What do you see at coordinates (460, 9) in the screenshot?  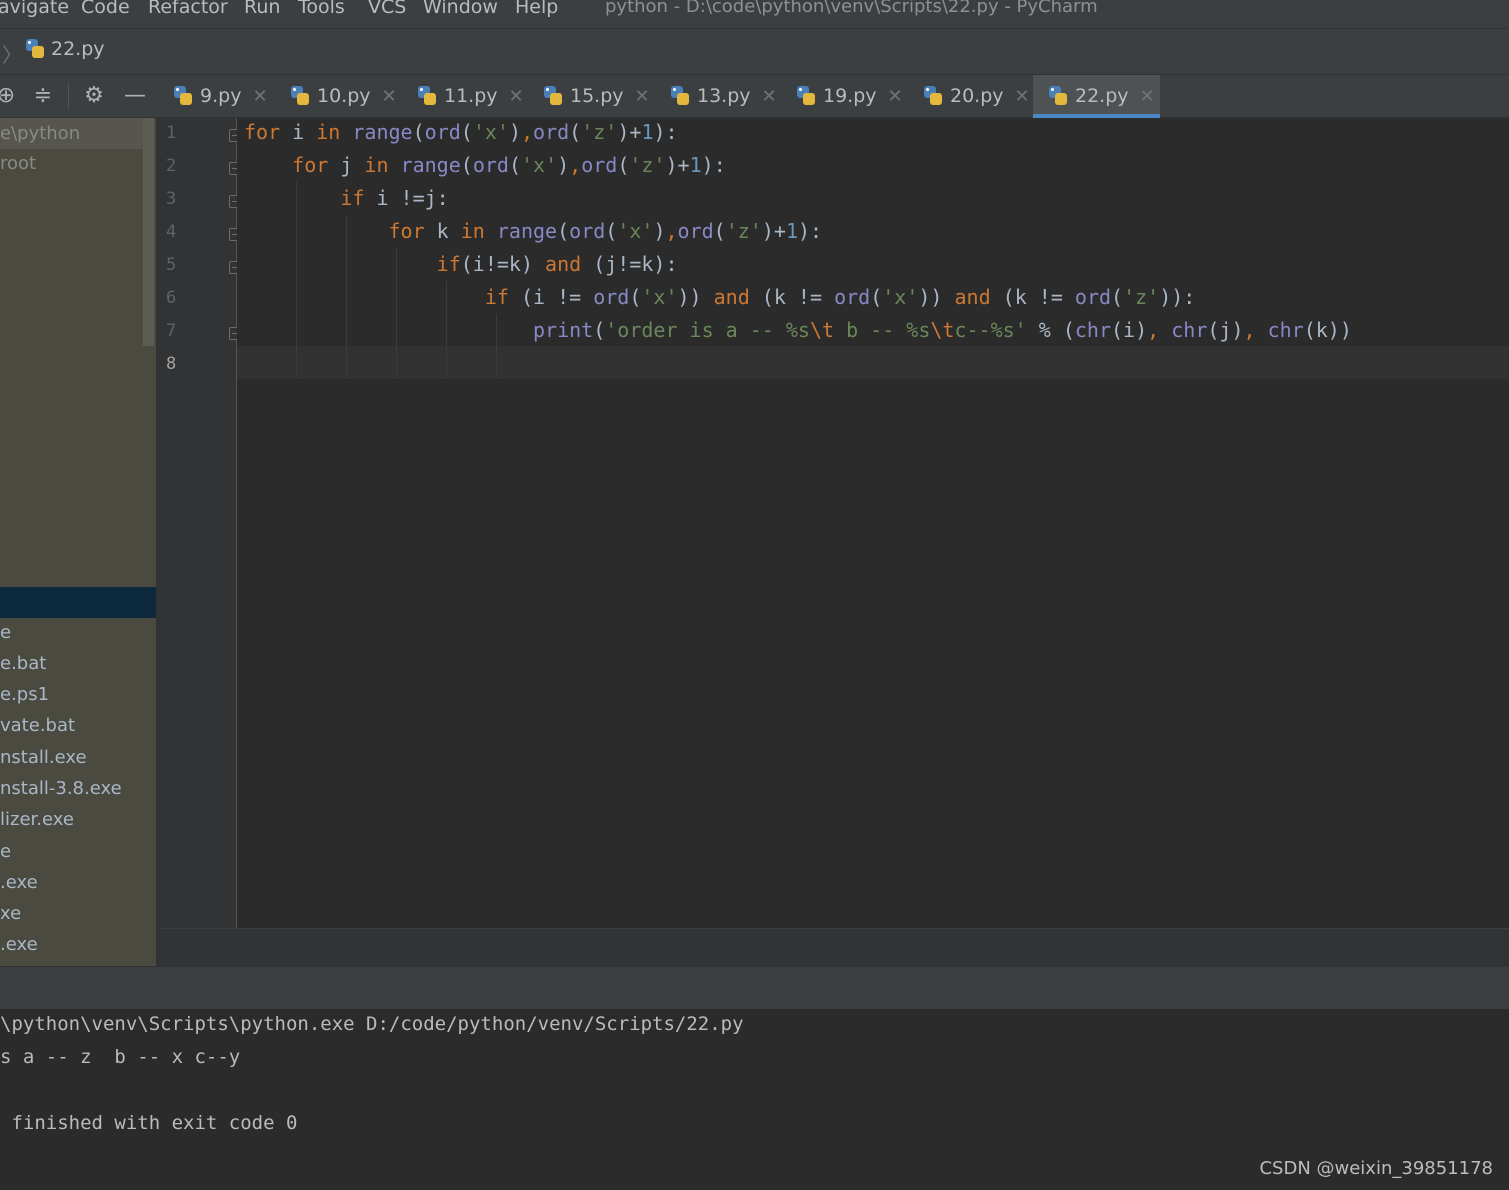 I see `menu-window: Window` at bounding box center [460, 9].